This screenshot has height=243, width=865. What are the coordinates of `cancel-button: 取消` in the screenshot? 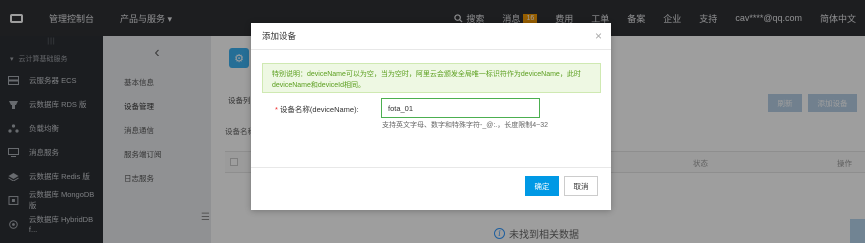 It's located at (581, 186).